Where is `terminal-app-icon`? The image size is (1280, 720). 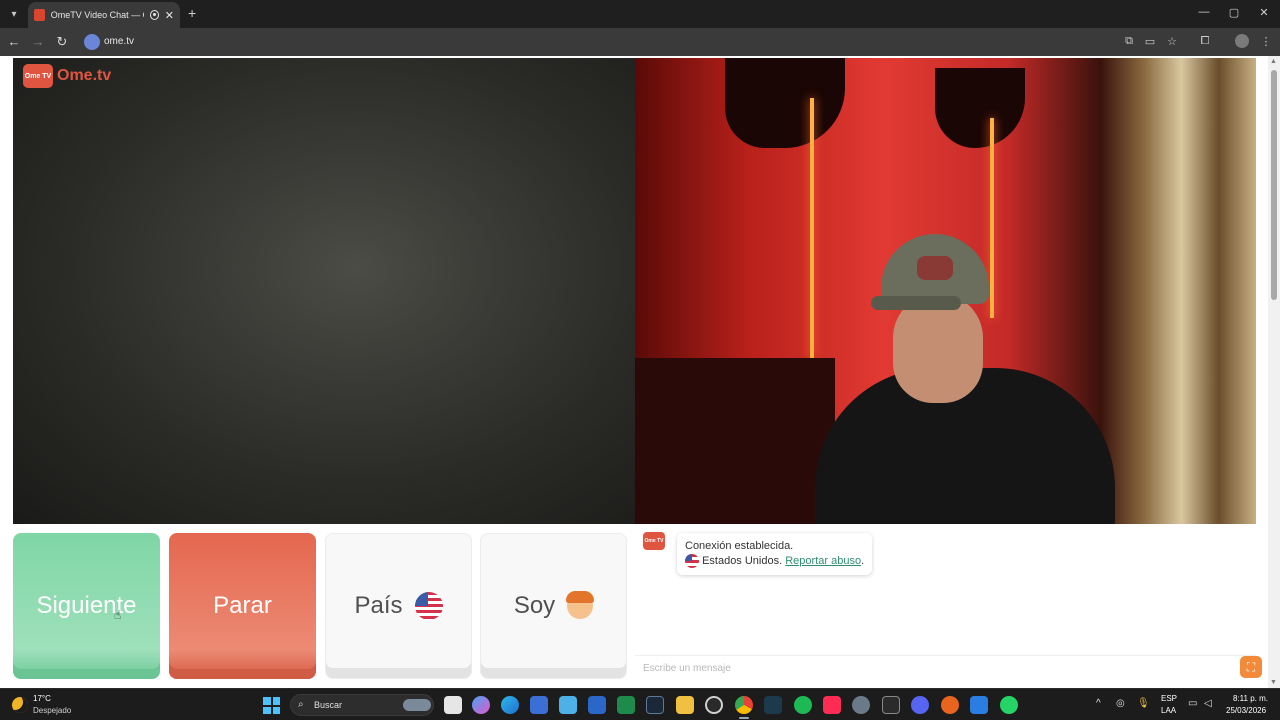
terminal-app-icon is located at coordinates (773, 705).